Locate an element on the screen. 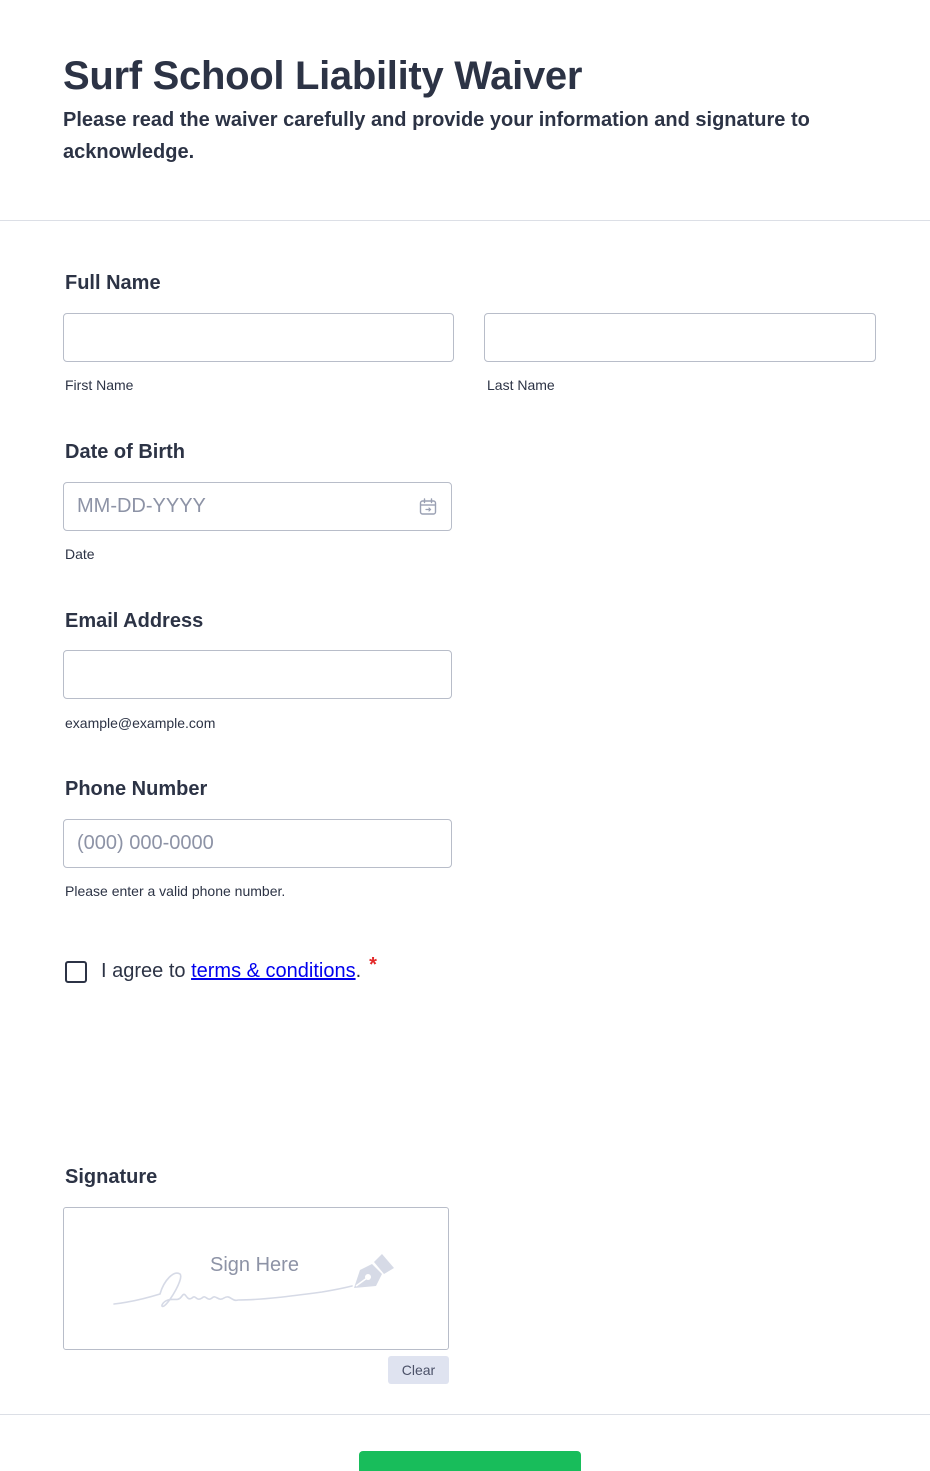 Image resolution: width=930 pixels, height=1471 pixels. signature-label: Signature is located at coordinates (111, 1177).